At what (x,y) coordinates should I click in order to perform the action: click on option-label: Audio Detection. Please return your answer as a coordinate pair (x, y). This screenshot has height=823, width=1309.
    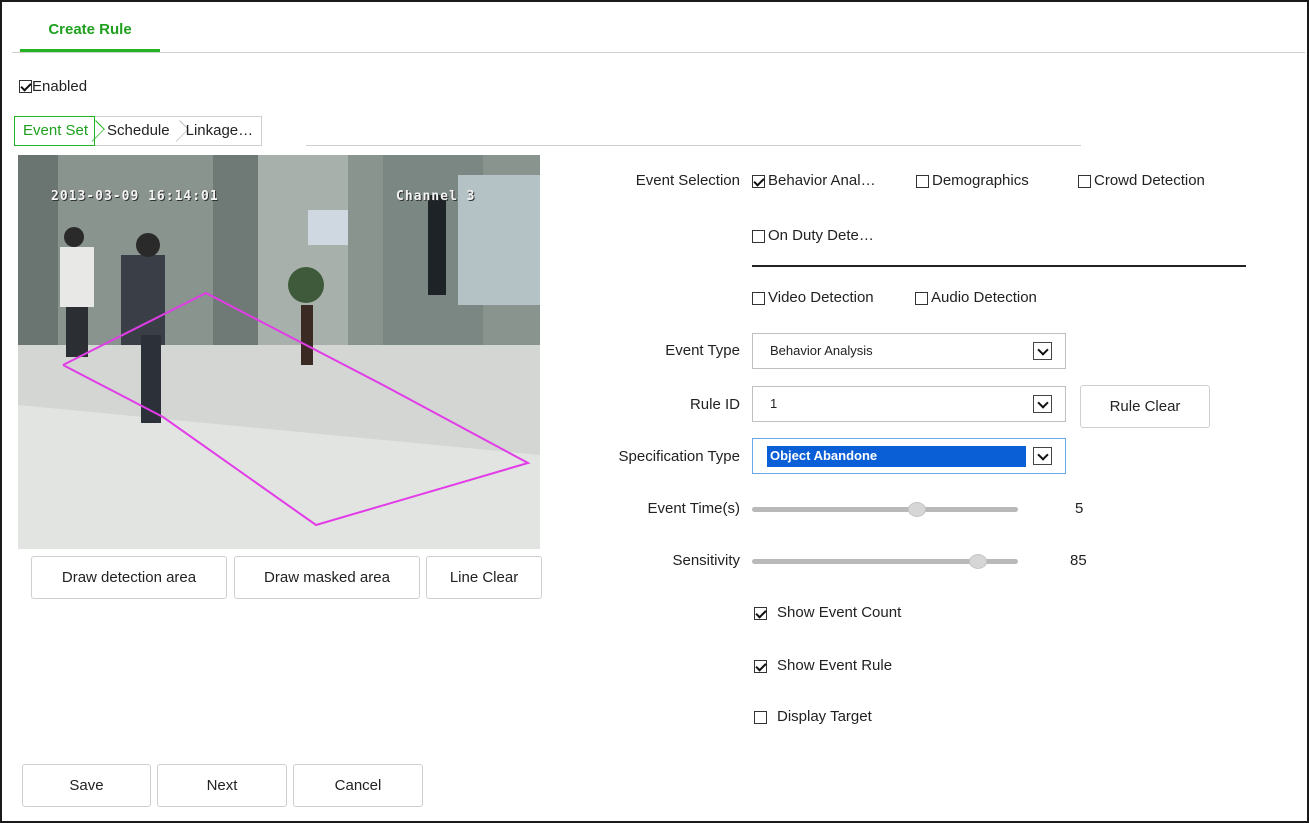
    Looking at the image, I should click on (984, 297).